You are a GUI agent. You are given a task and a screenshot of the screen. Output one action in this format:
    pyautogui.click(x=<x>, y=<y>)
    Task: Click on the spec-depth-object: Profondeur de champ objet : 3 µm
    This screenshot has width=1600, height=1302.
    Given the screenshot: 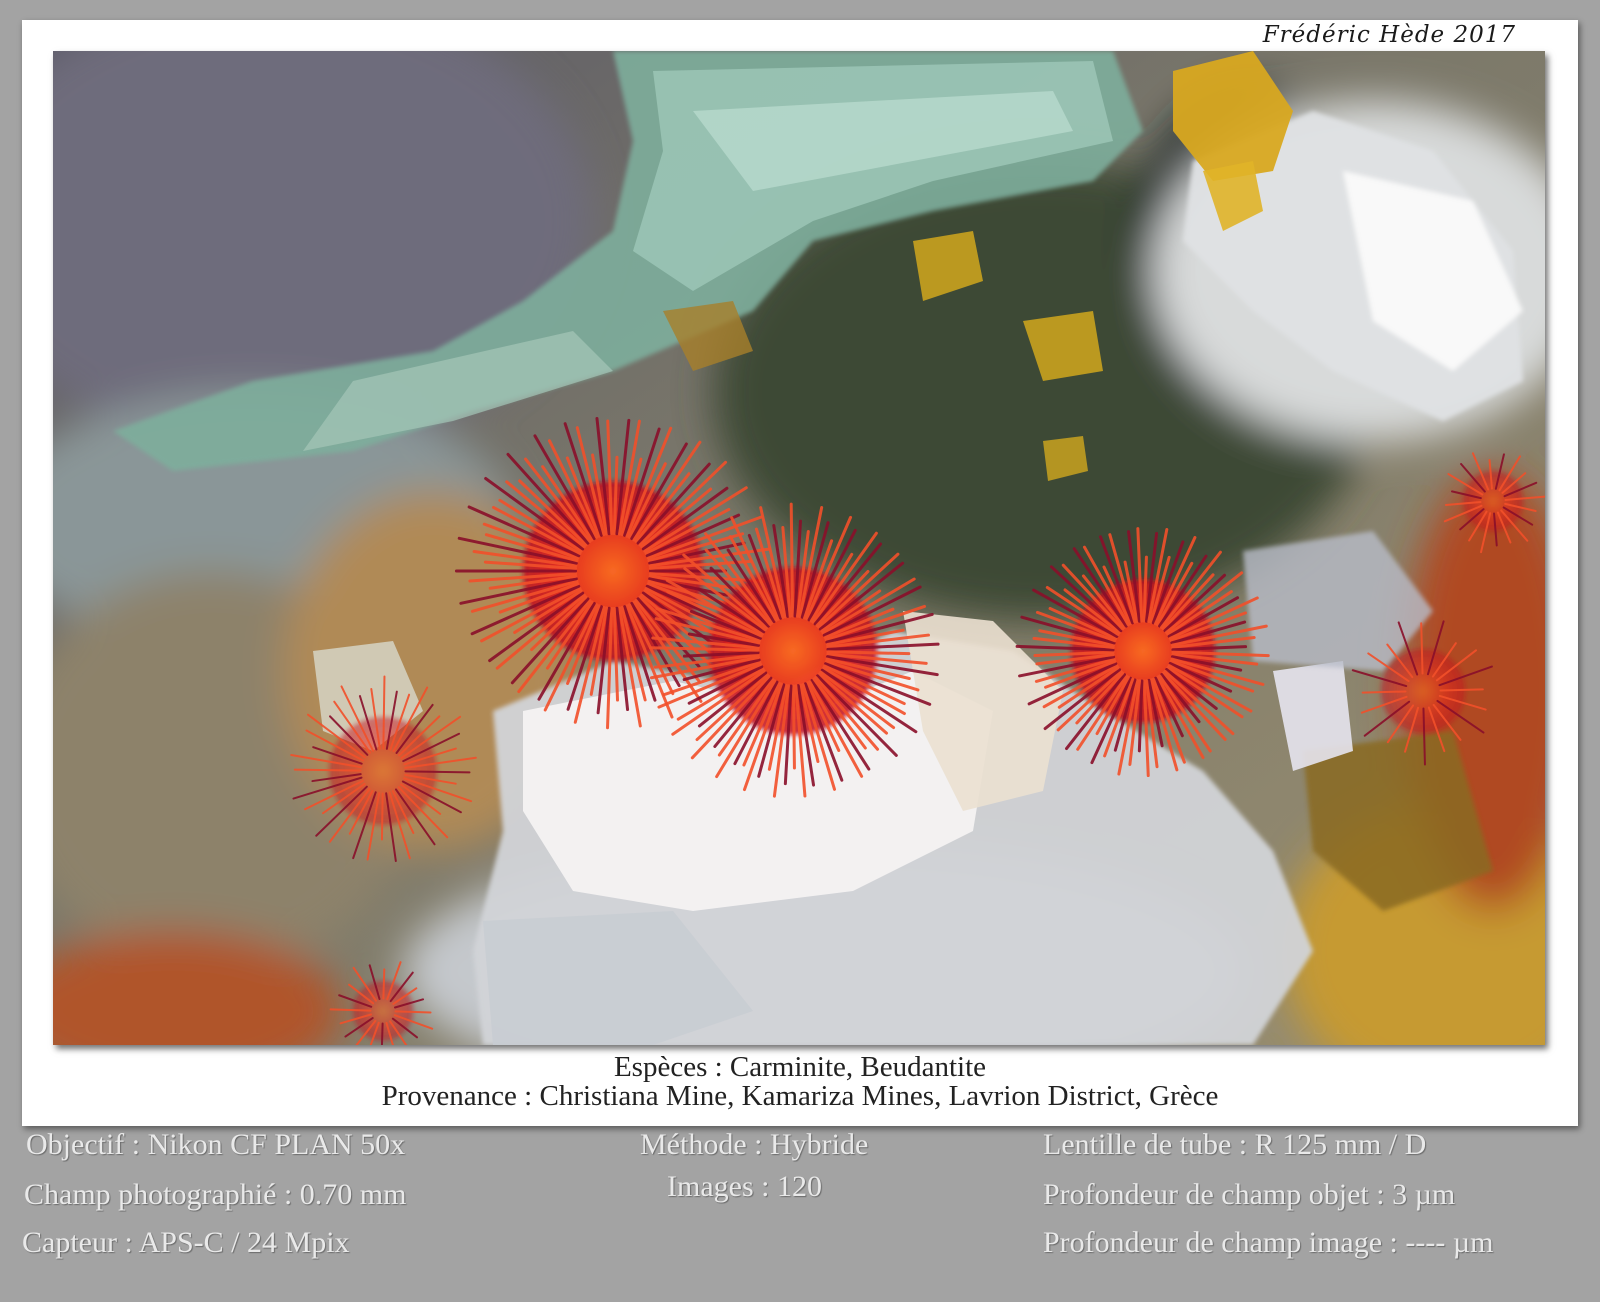 What is the action you would take?
    pyautogui.click(x=1249, y=1194)
    